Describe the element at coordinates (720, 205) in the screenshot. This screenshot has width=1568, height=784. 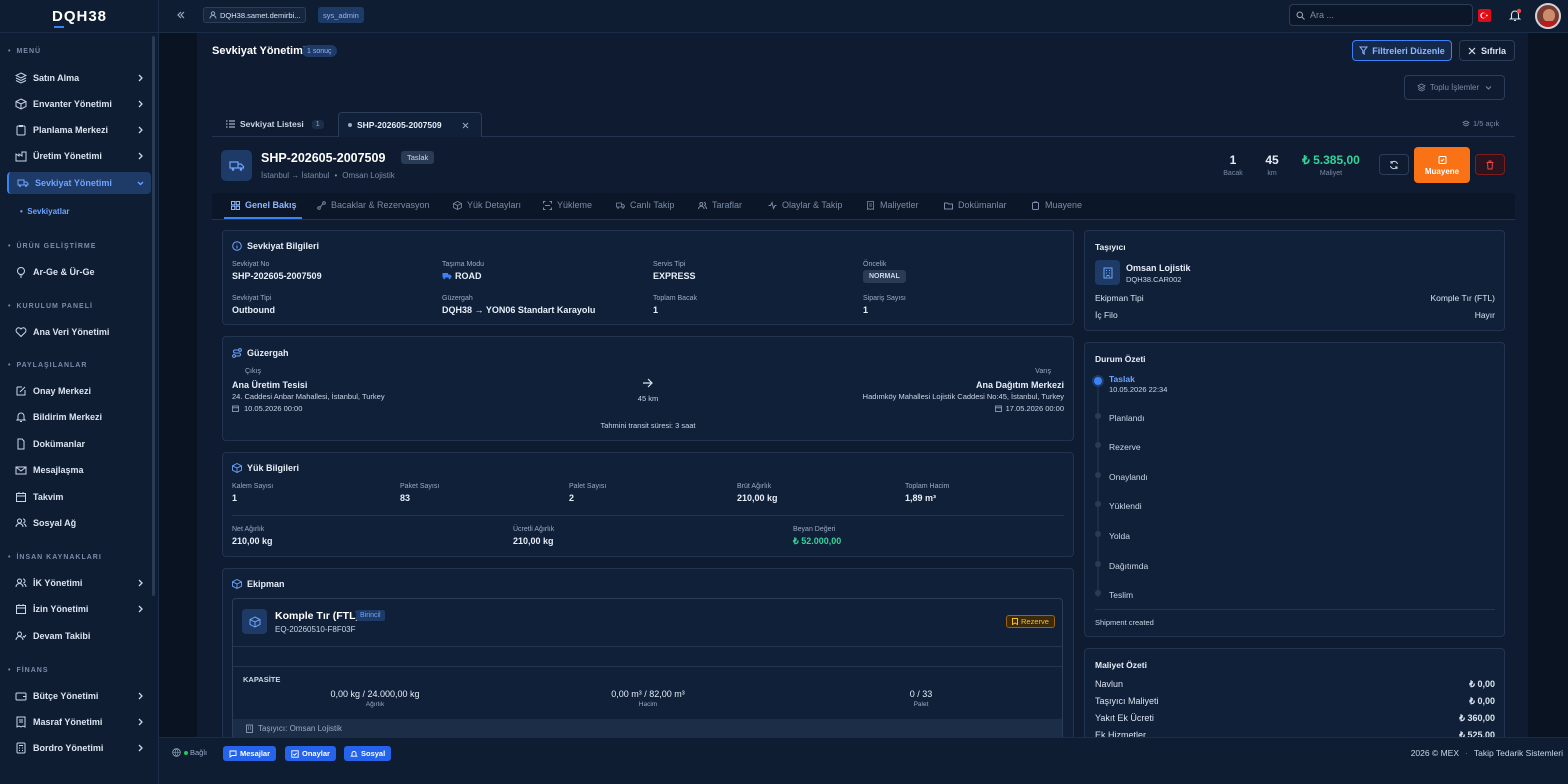
I see `tab-parties: Taraflar` at that location.